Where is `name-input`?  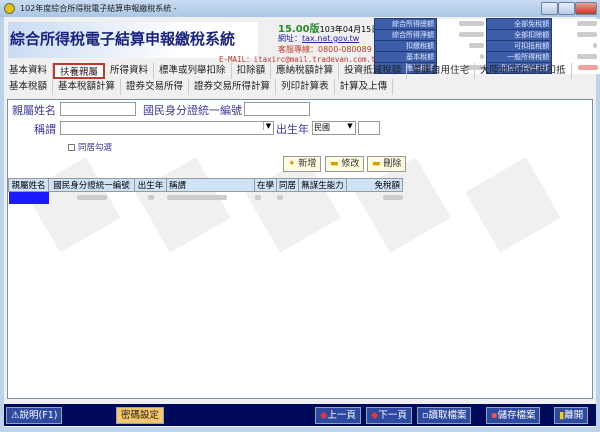 name-input is located at coordinates (98, 109).